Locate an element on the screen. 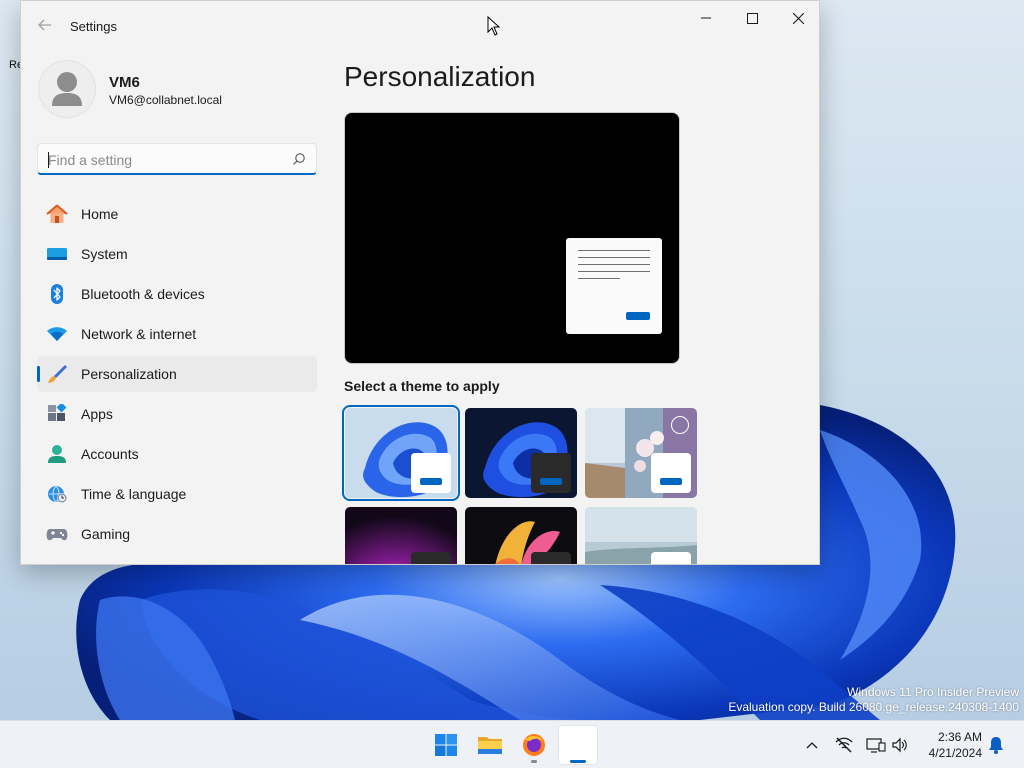 The height and width of the screenshot is (768, 1024). mouse-cursor-icon is located at coordinates (494, 26).